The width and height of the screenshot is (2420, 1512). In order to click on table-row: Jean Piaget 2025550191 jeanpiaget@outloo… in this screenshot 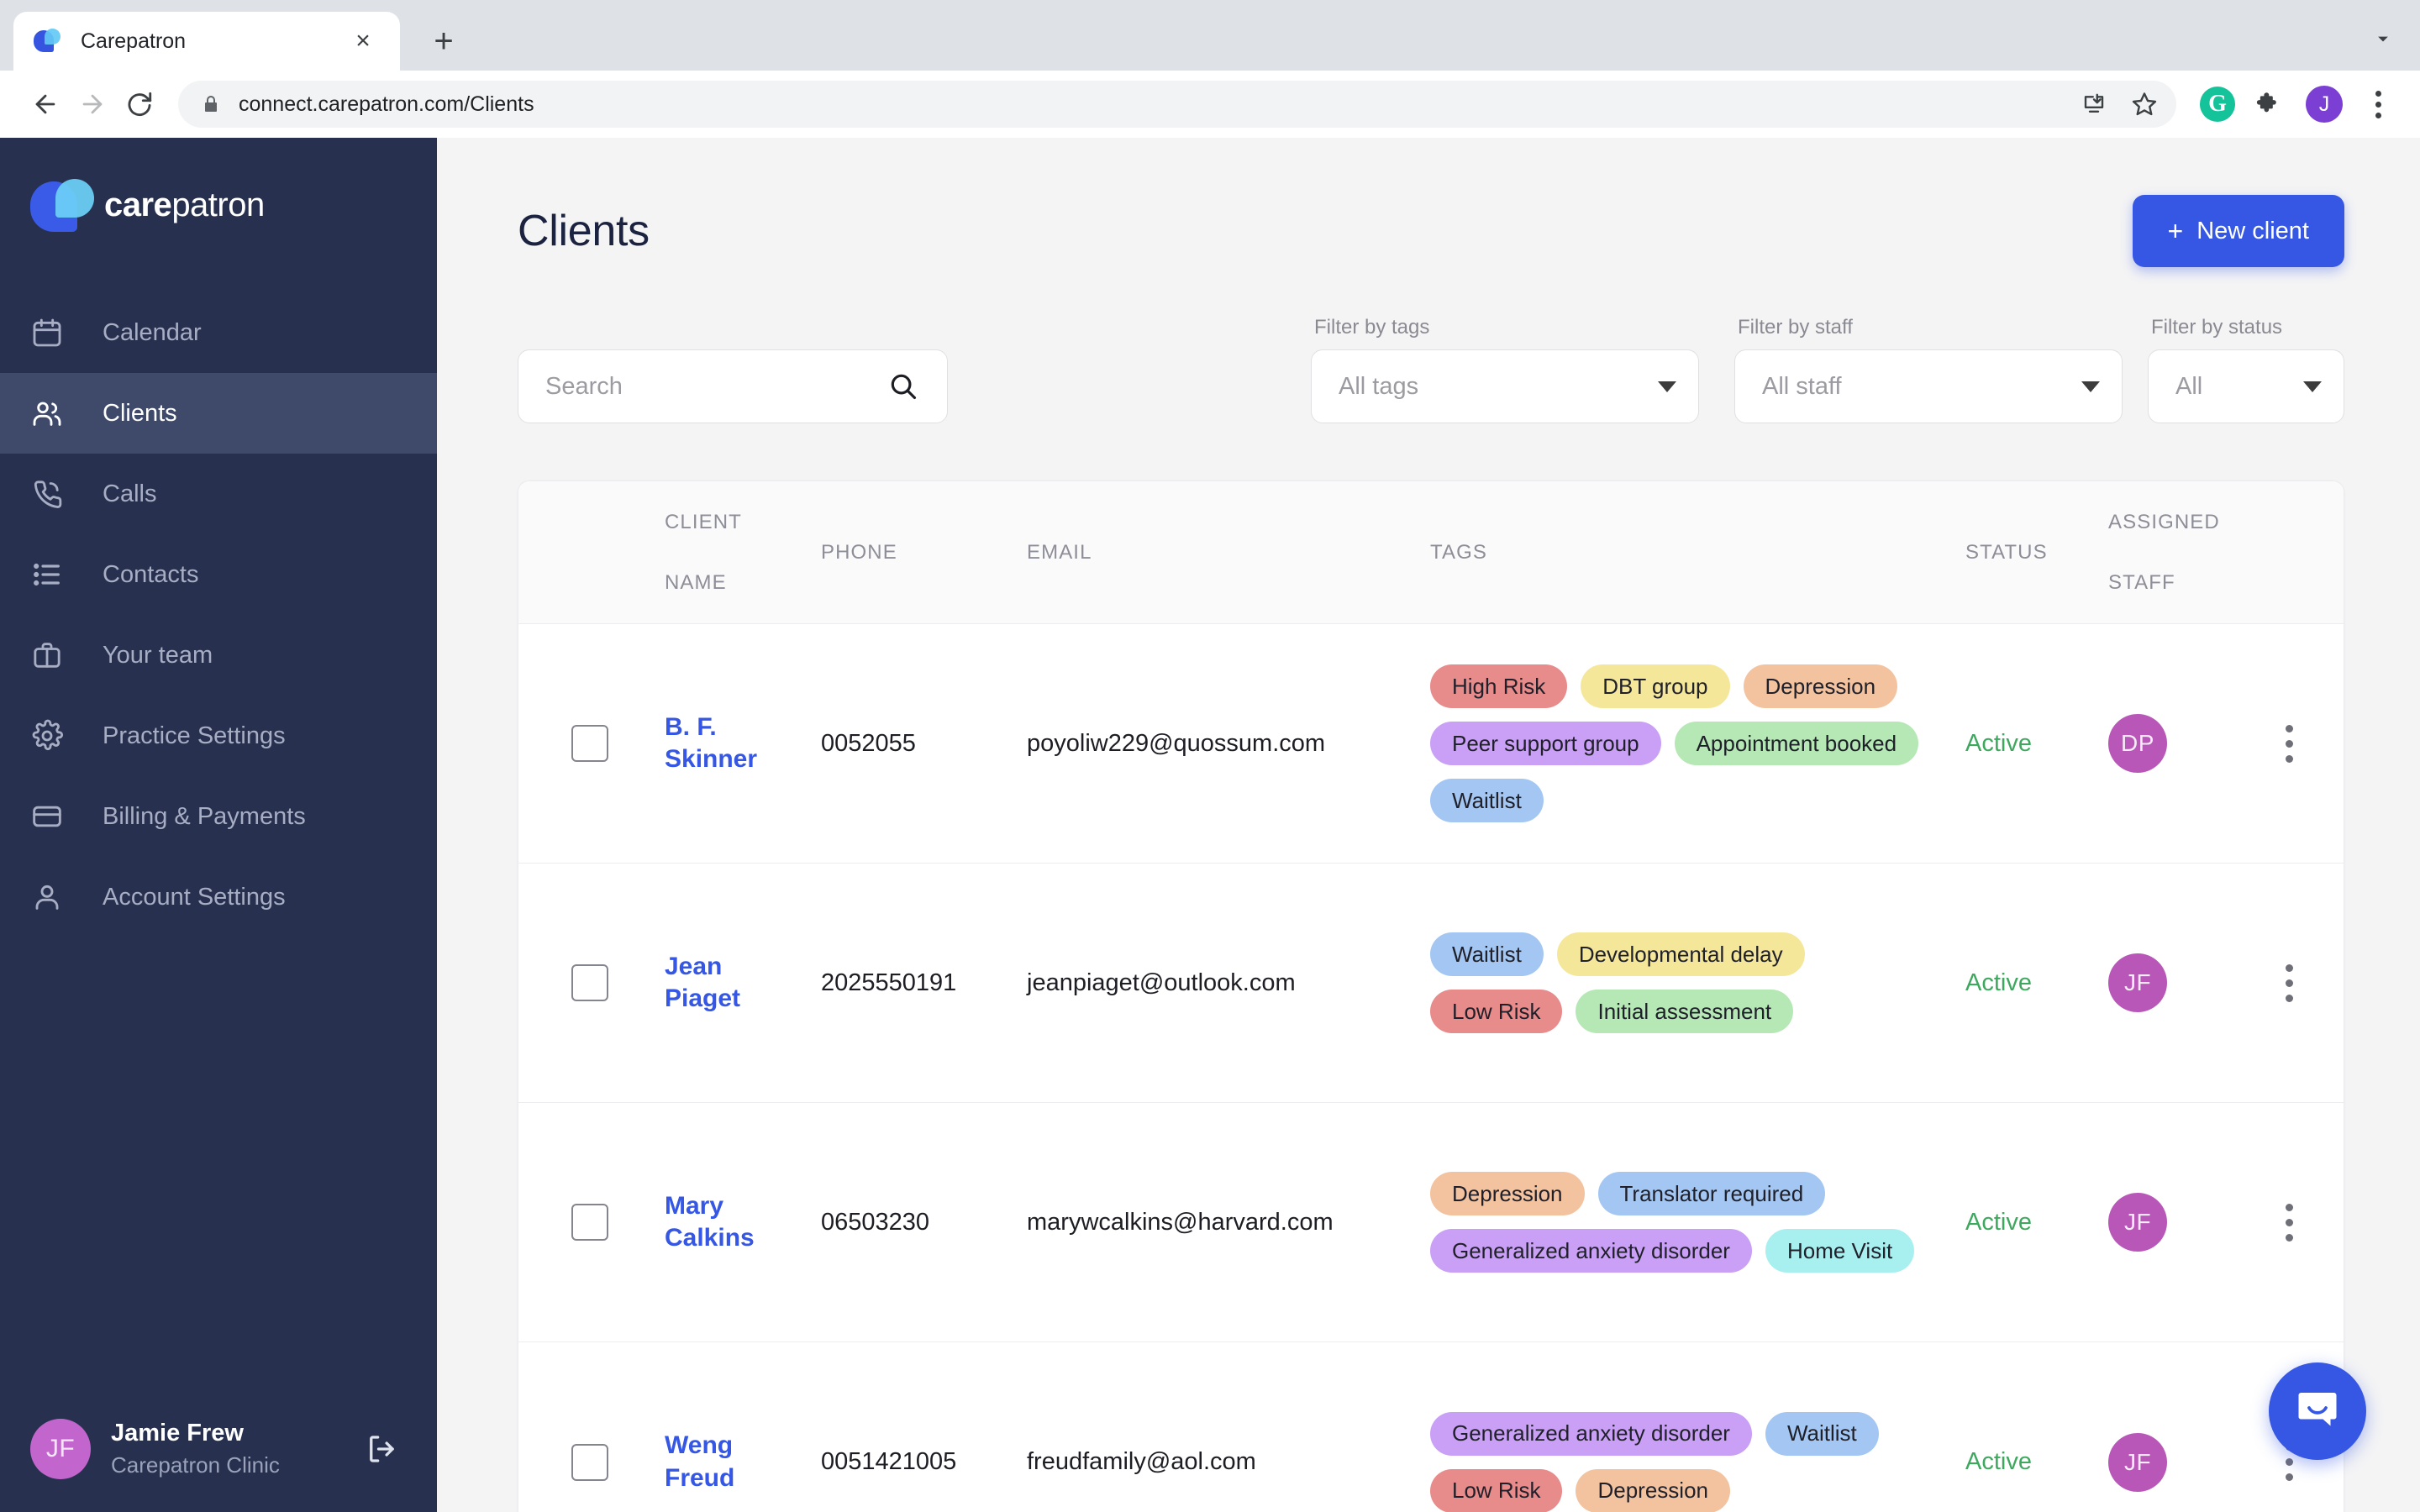, I will do `click(1431, 983)`.